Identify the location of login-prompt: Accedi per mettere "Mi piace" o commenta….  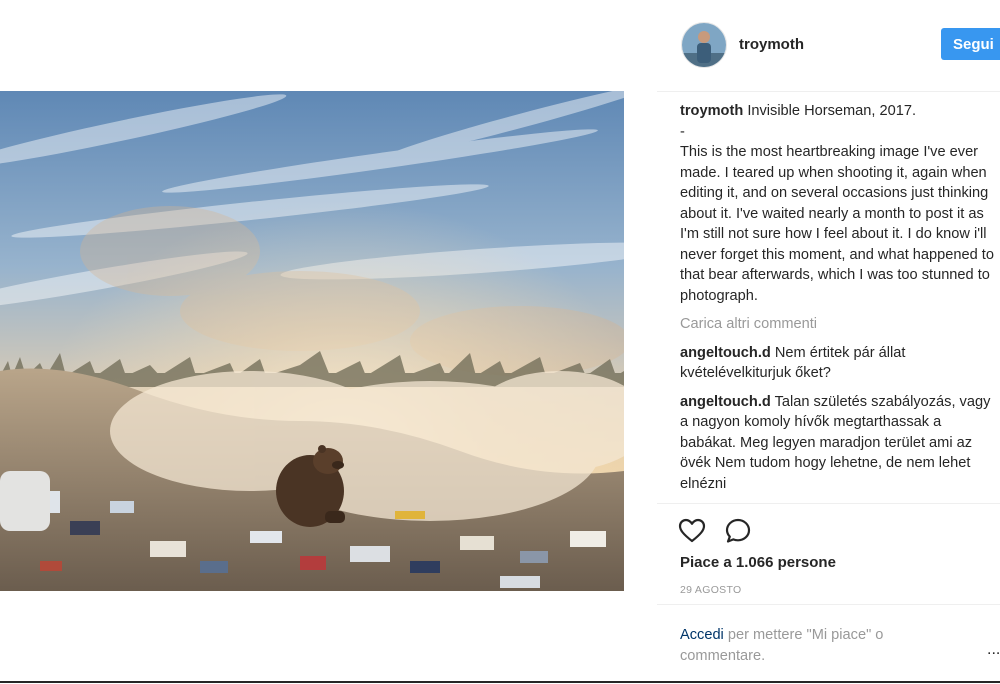
(828, 644).